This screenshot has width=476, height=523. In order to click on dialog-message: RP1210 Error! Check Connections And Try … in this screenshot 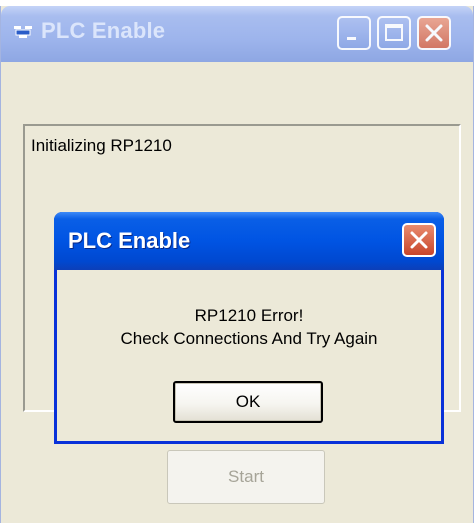, I will do `click(249, 327)`.